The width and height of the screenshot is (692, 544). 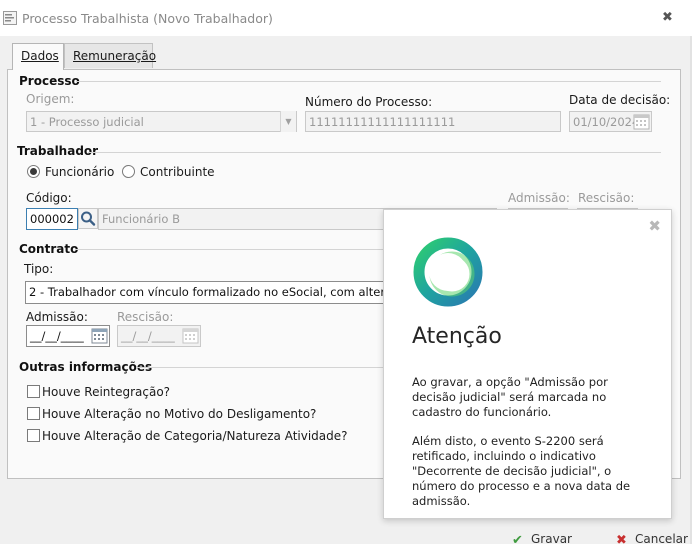 What do you see at coordinates (10, 18) in the screenshot?
I see `app-icon` at bounding box center [10, 18].